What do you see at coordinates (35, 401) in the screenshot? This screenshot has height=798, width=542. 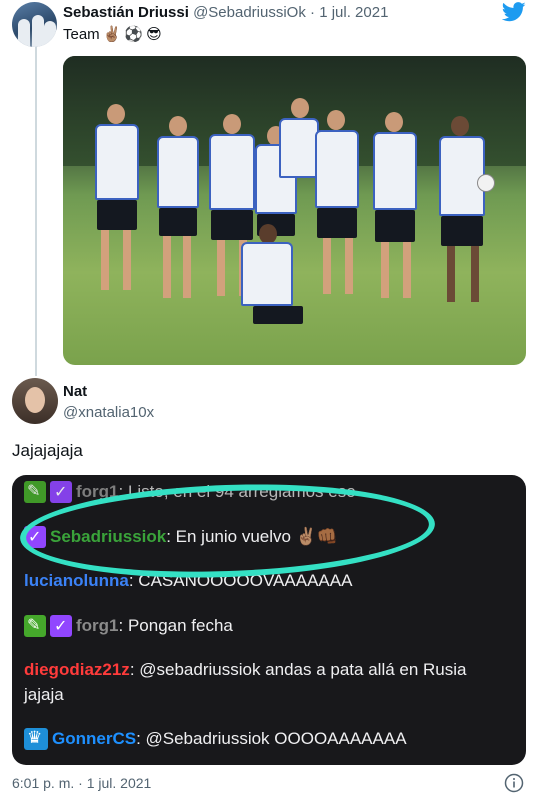 I see `avatar-nat` at bounding box center [35, 401].